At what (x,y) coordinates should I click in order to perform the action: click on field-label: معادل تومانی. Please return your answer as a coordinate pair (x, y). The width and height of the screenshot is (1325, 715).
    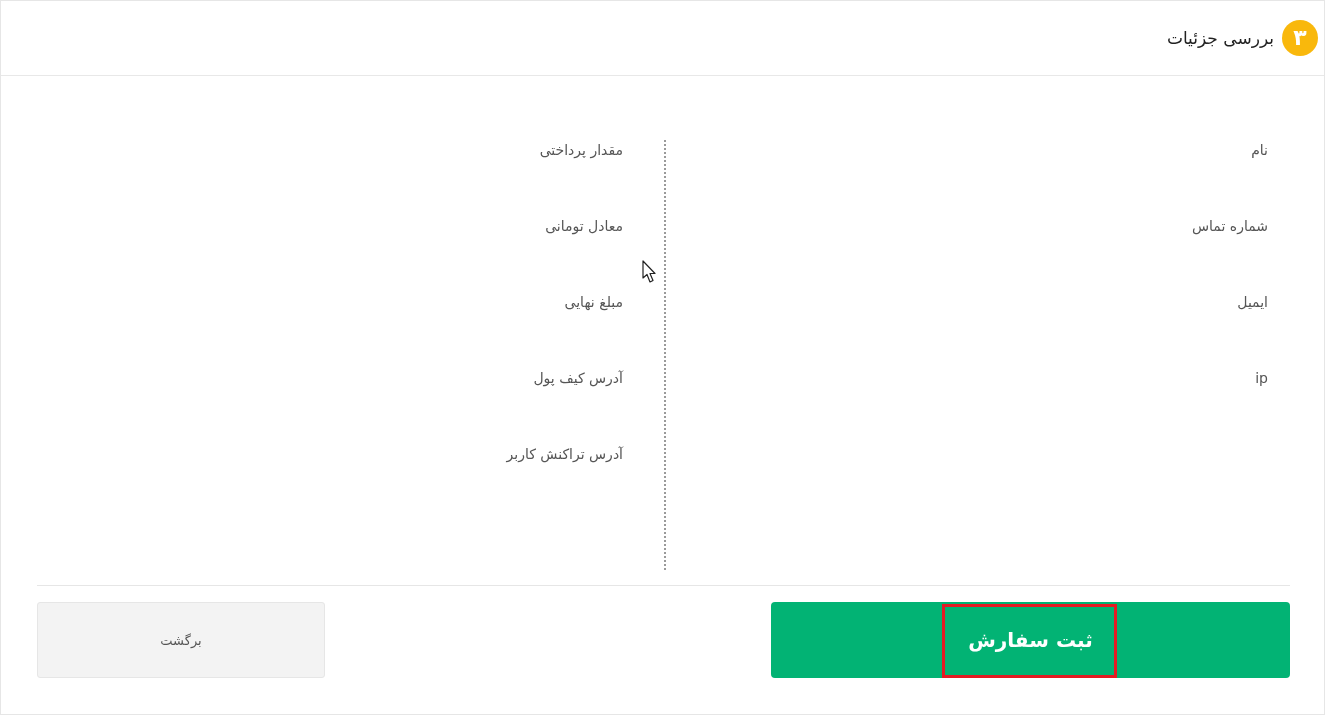
    Looking at the image, I should click on (584, 226).